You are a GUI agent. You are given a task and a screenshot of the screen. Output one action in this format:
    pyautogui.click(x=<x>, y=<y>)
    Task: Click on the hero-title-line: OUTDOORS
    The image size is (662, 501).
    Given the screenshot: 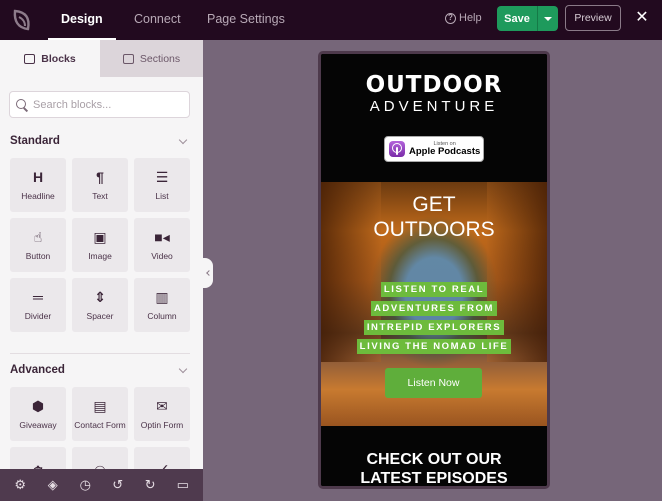 What is the action you would take?
    pyautogui.click(x=434, y=229)
    